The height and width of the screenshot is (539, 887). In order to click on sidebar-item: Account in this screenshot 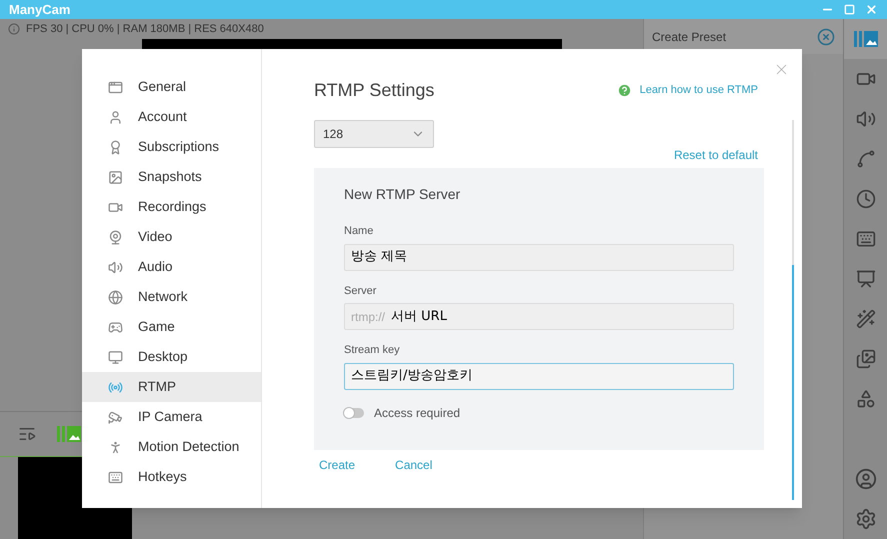, I will do `click(171, 117)`.